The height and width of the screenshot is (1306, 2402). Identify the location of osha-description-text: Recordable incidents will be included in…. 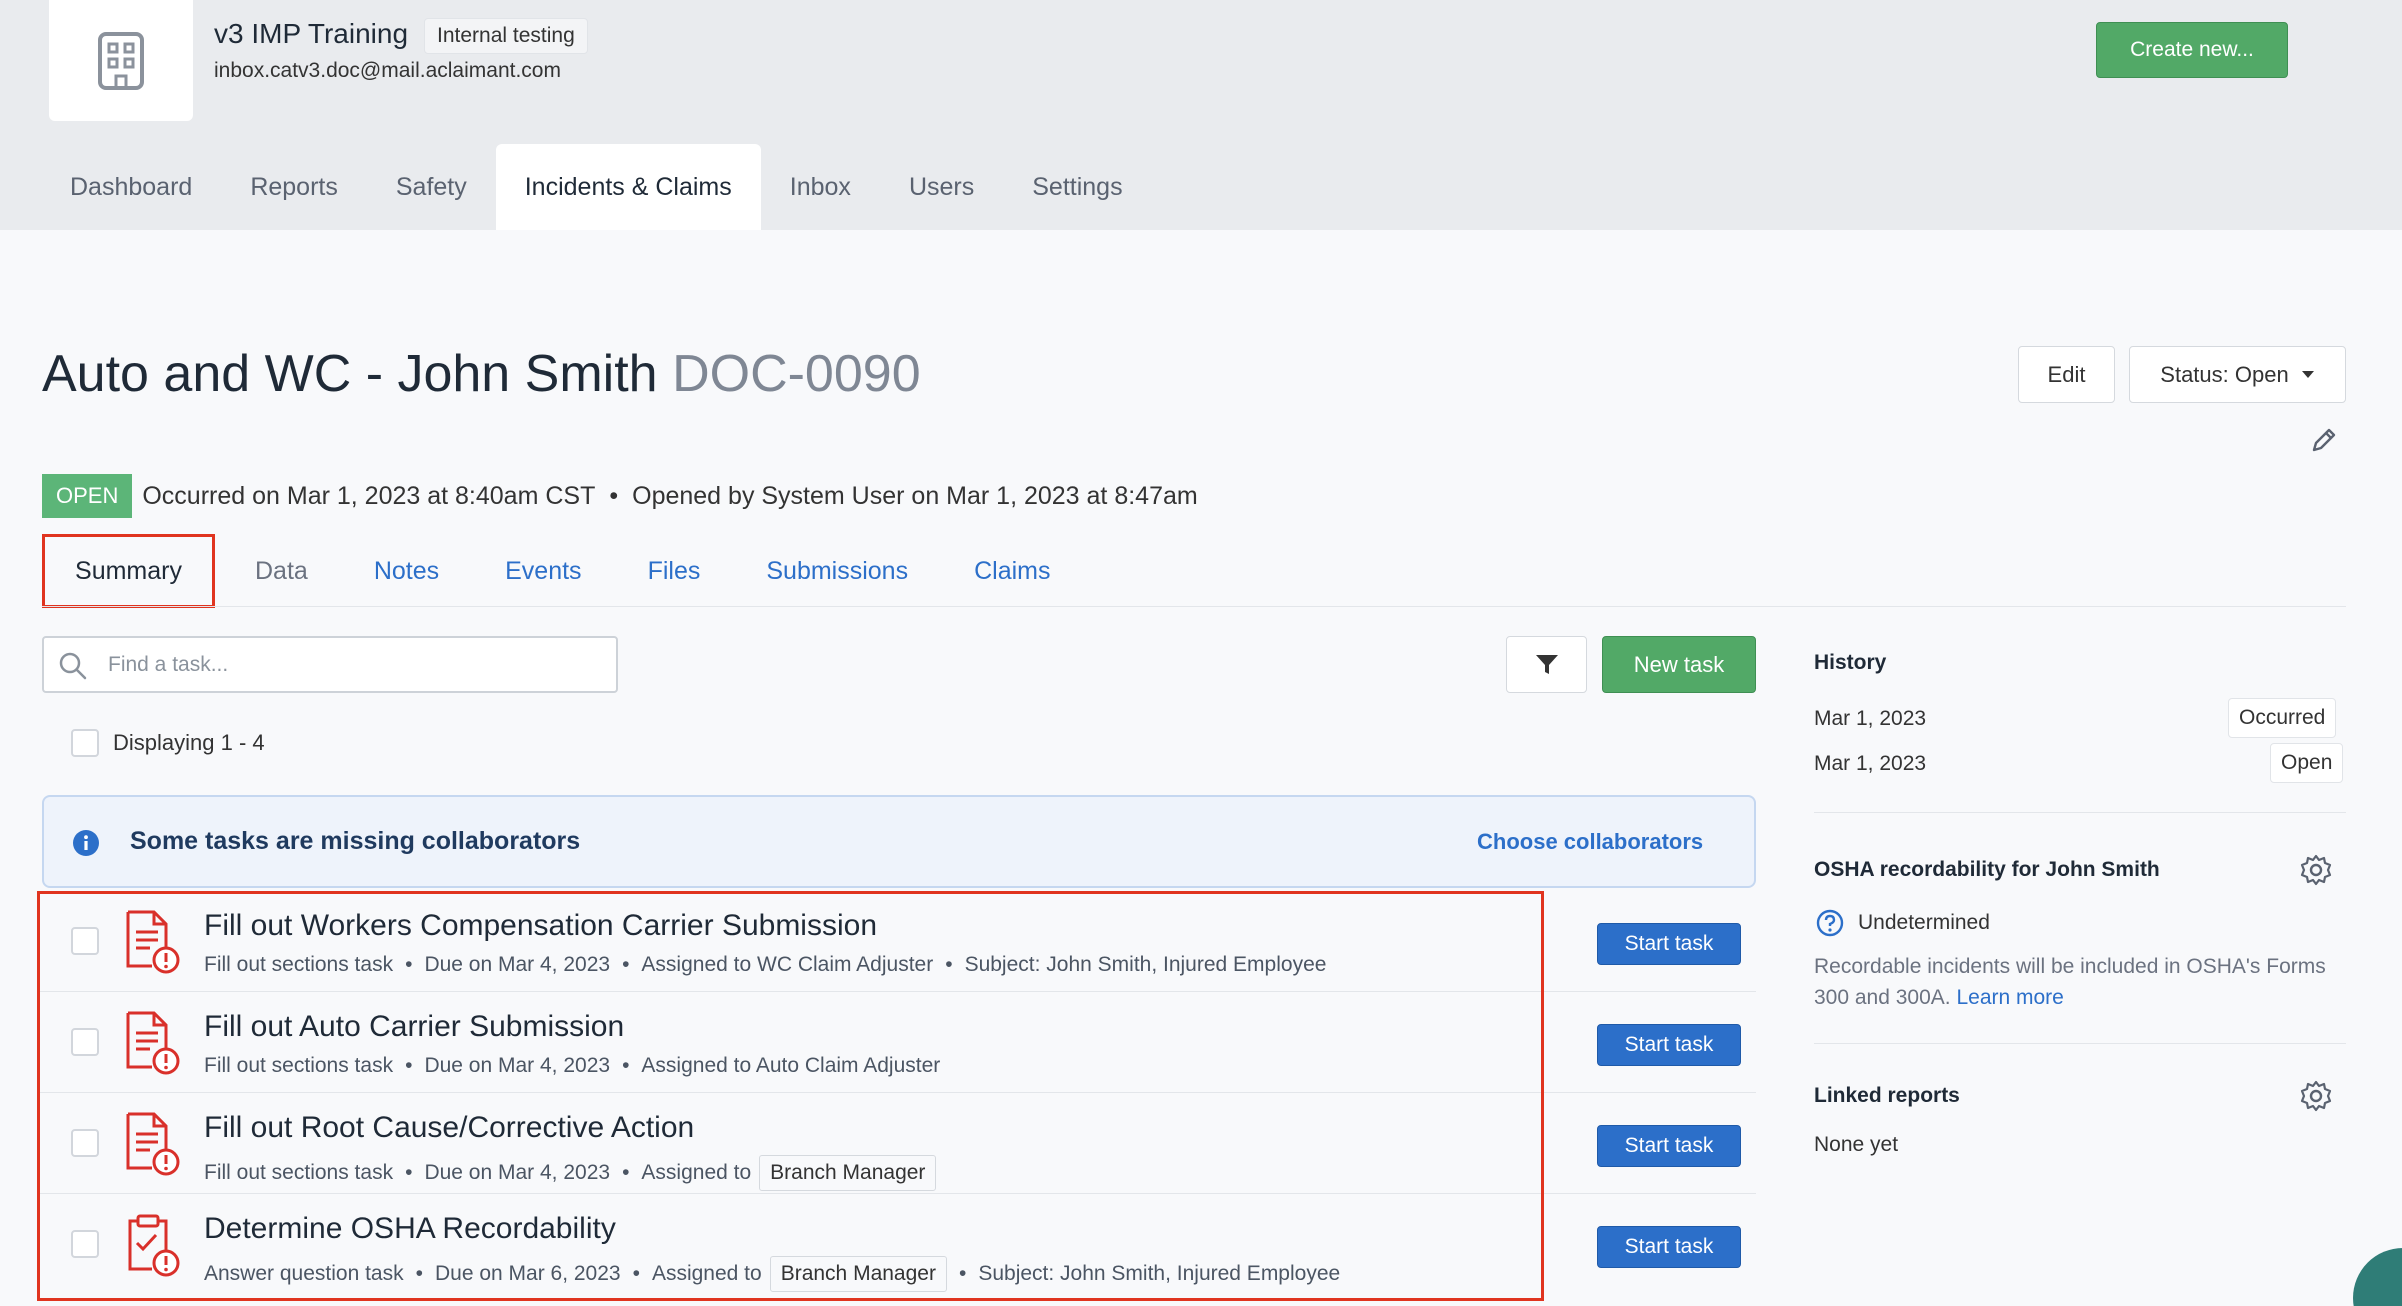
(2070, 982).